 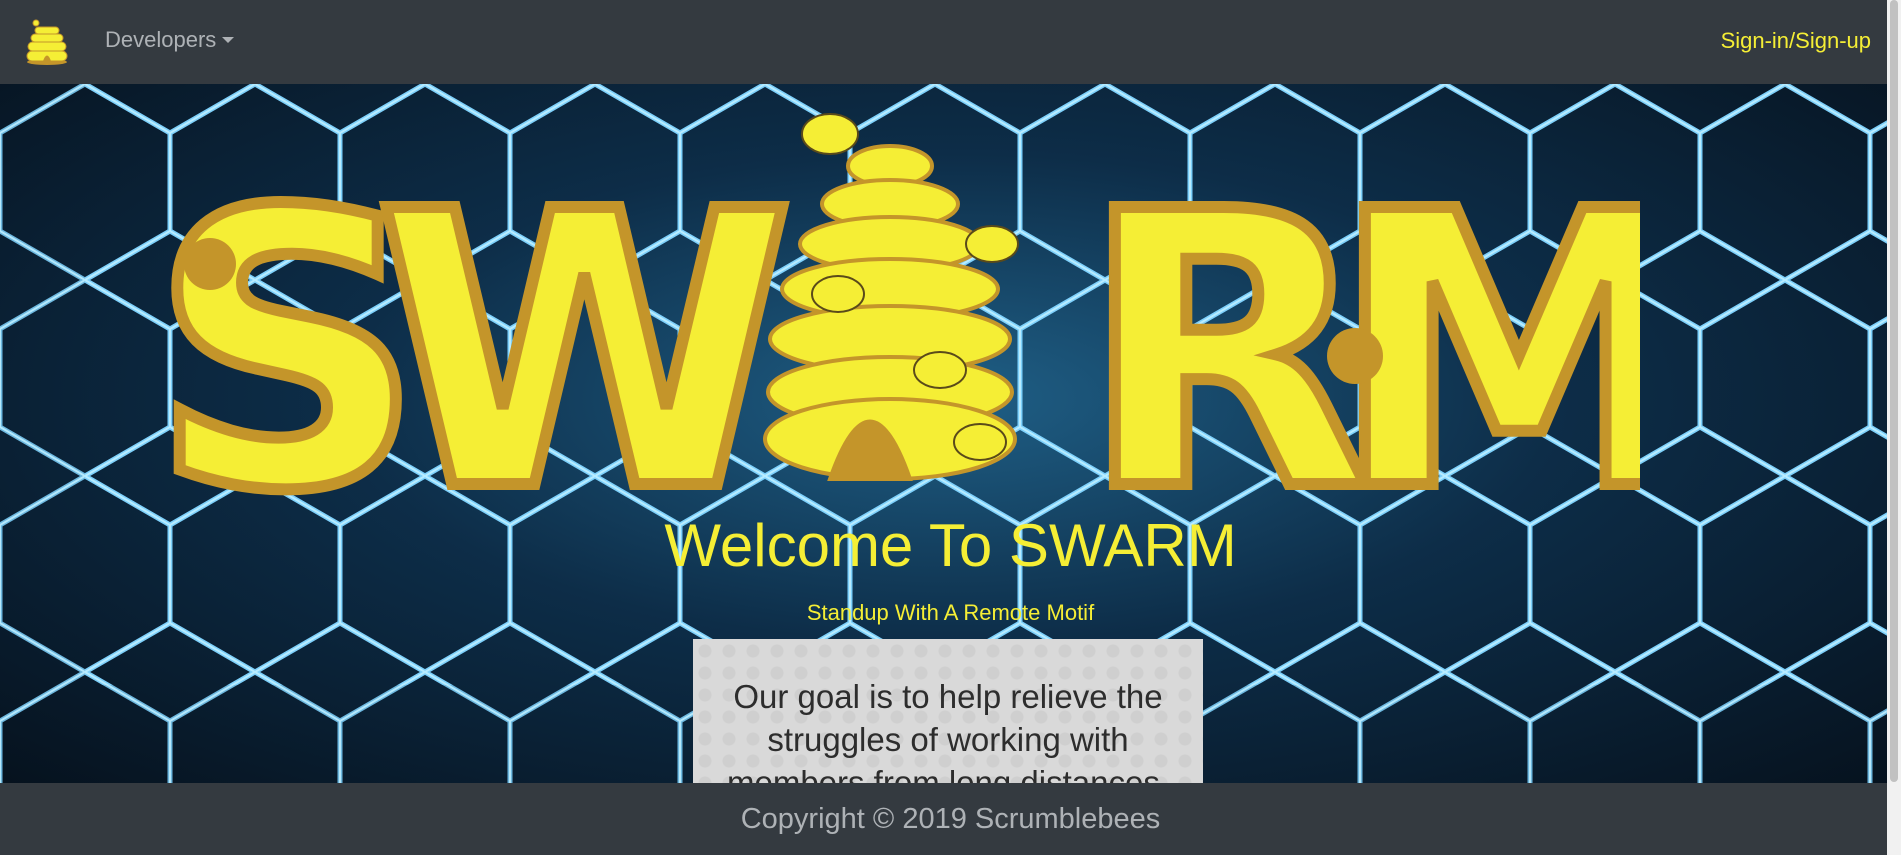 What do you see at coordinates (228, 40) in the screenshot?
I see `caret-down-icon` at bounding box center [228, 40].